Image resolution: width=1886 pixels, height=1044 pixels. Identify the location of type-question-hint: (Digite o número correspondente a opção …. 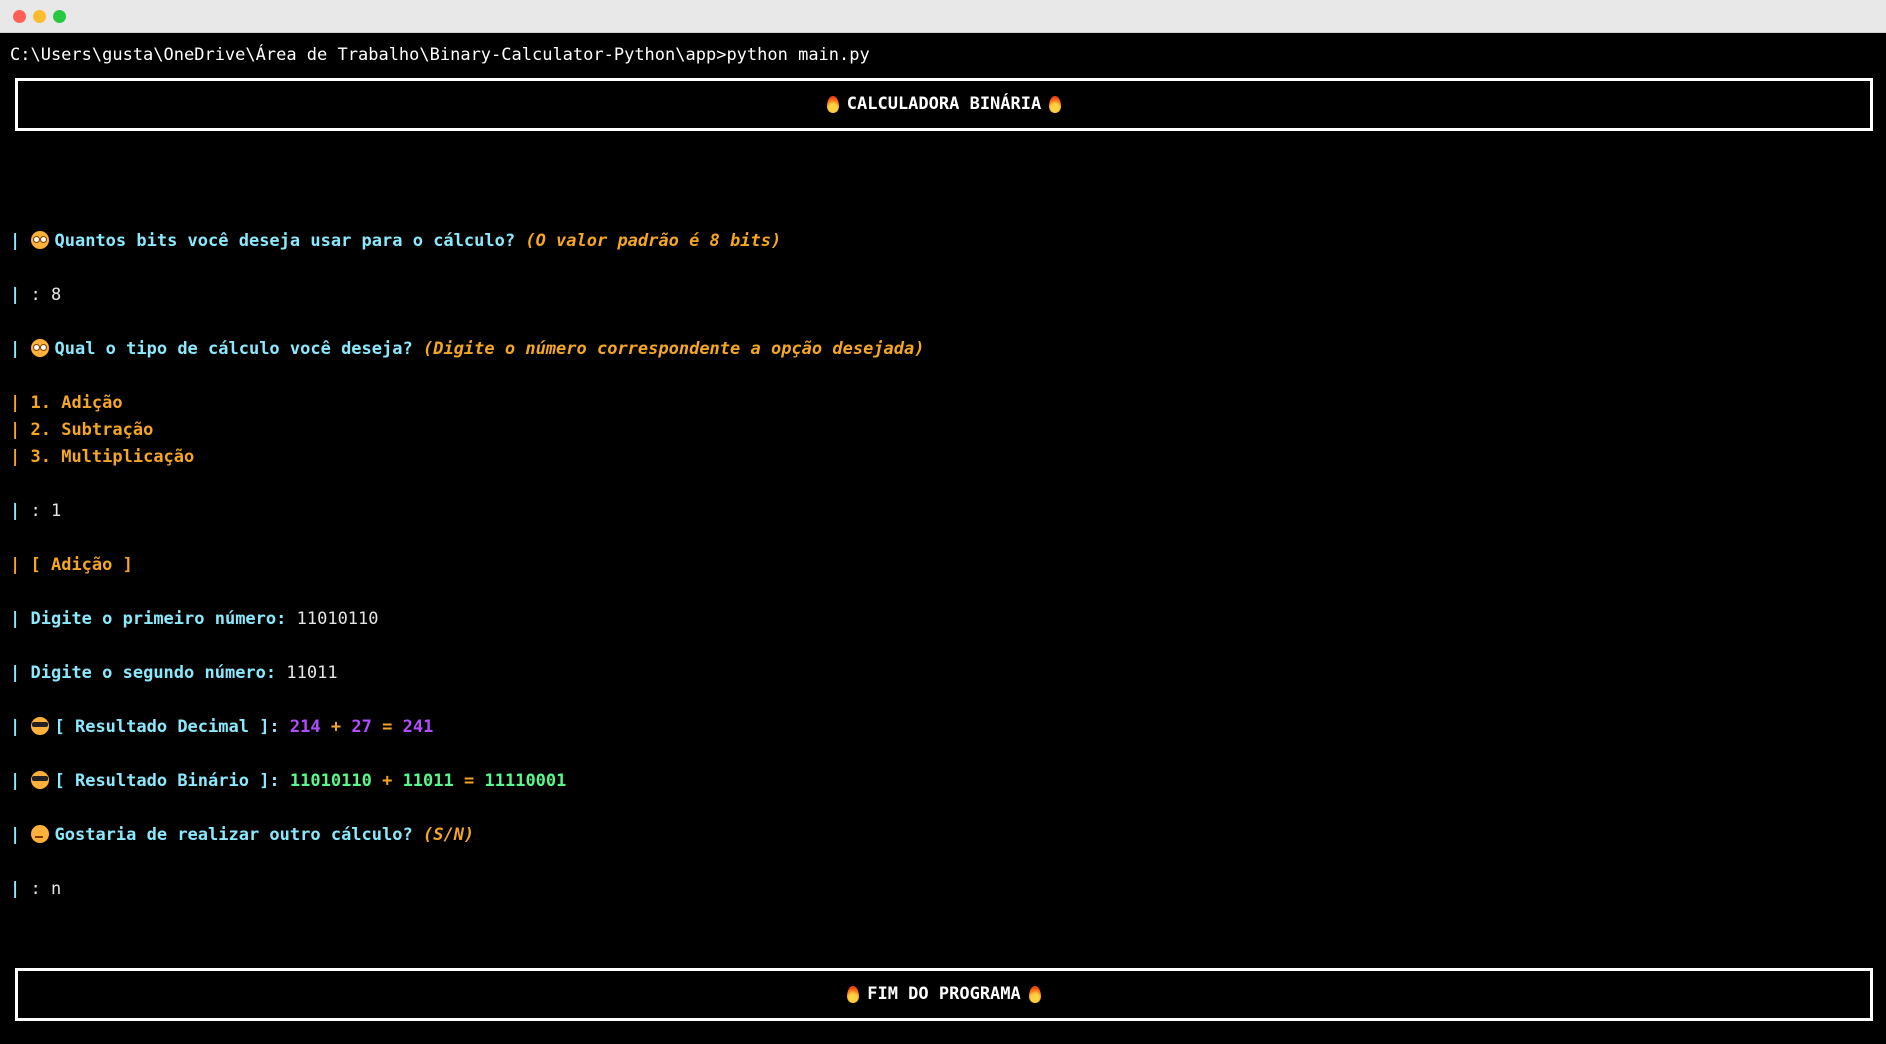
(673, 349).